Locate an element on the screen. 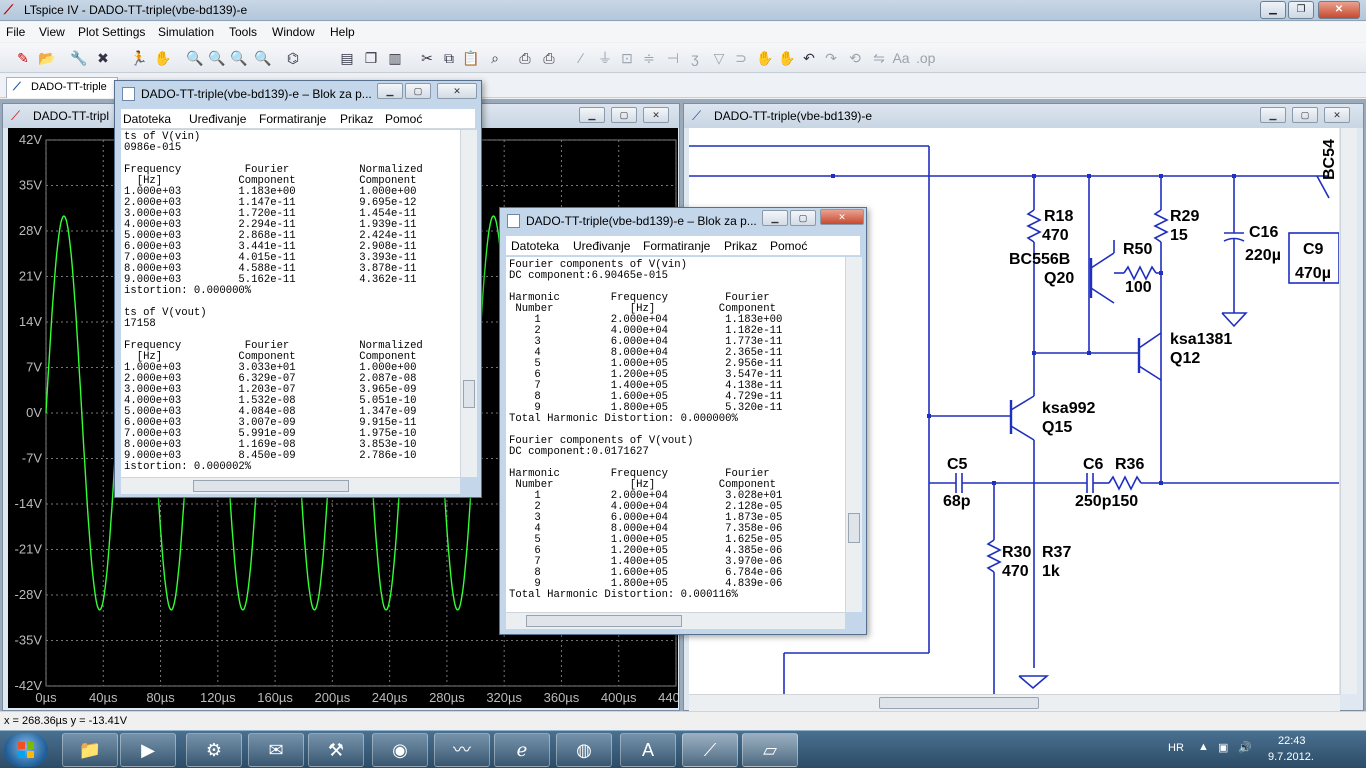  np2-menu-datoteka: Datoteka is located at coordinates (535, 246).